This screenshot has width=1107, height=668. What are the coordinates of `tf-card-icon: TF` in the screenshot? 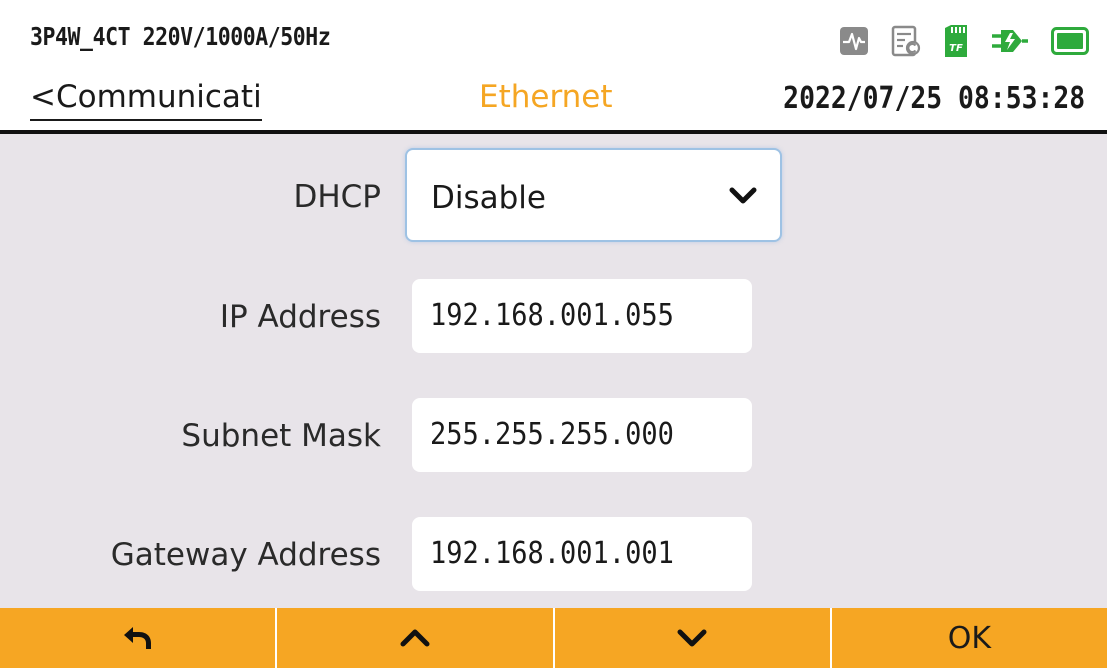 It's located at (956, 41).